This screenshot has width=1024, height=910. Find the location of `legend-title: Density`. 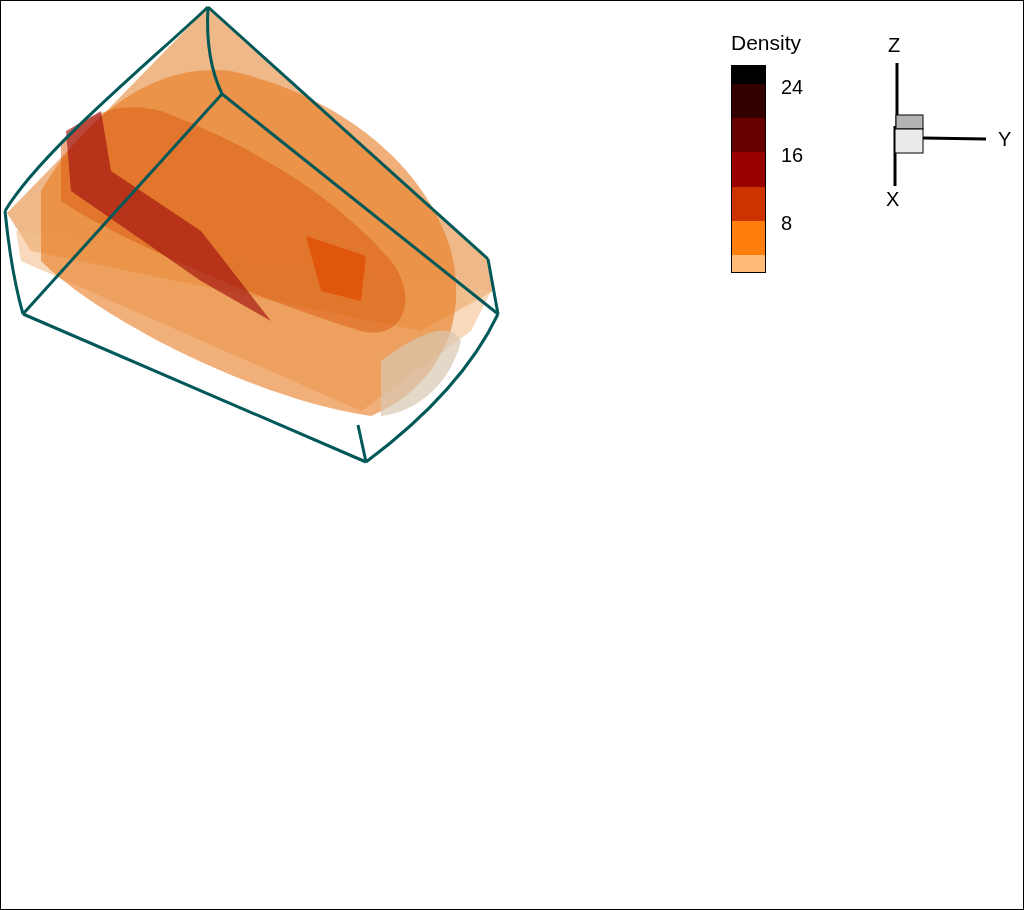

legend-title: Density is located at coordinates (766, 43).